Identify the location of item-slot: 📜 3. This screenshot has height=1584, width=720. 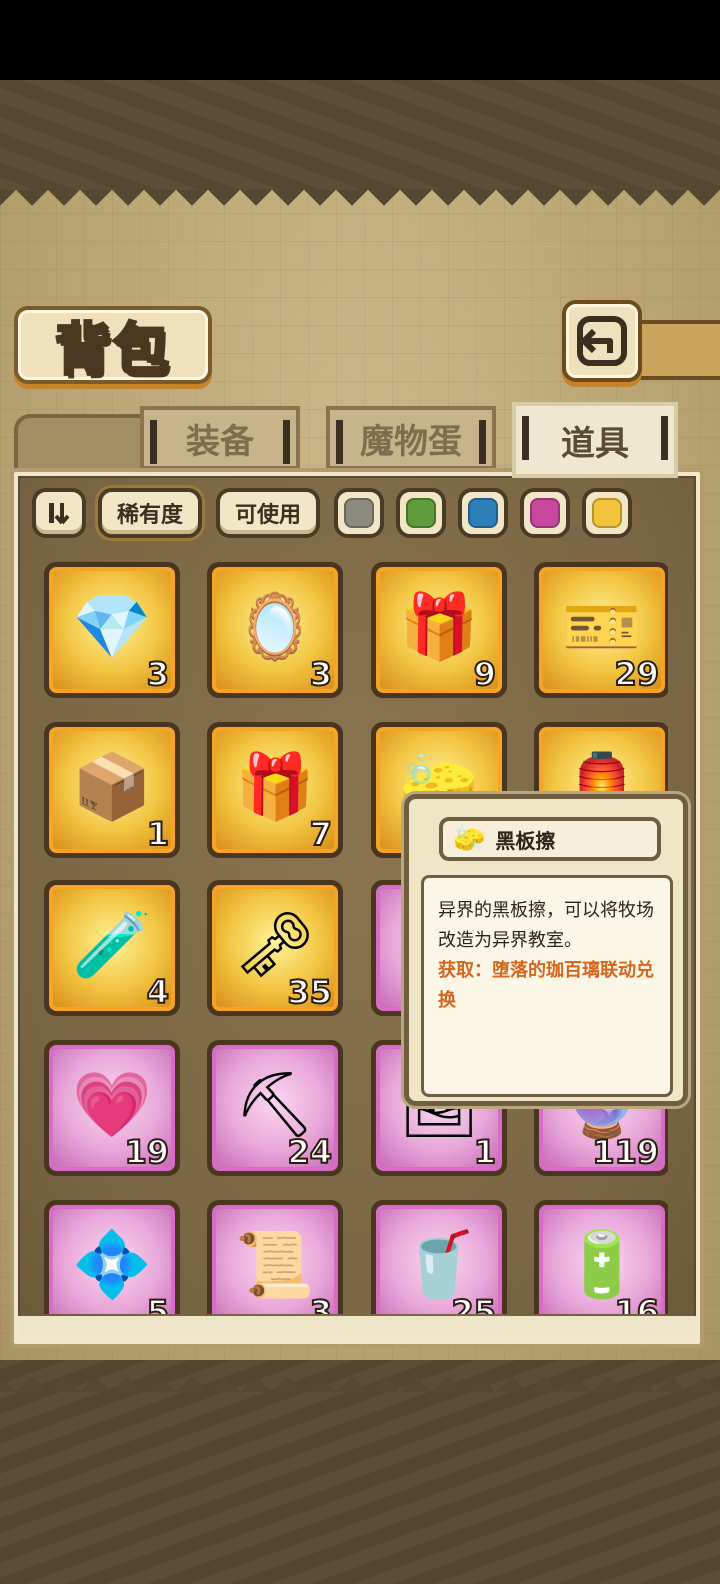
(275, 1257).